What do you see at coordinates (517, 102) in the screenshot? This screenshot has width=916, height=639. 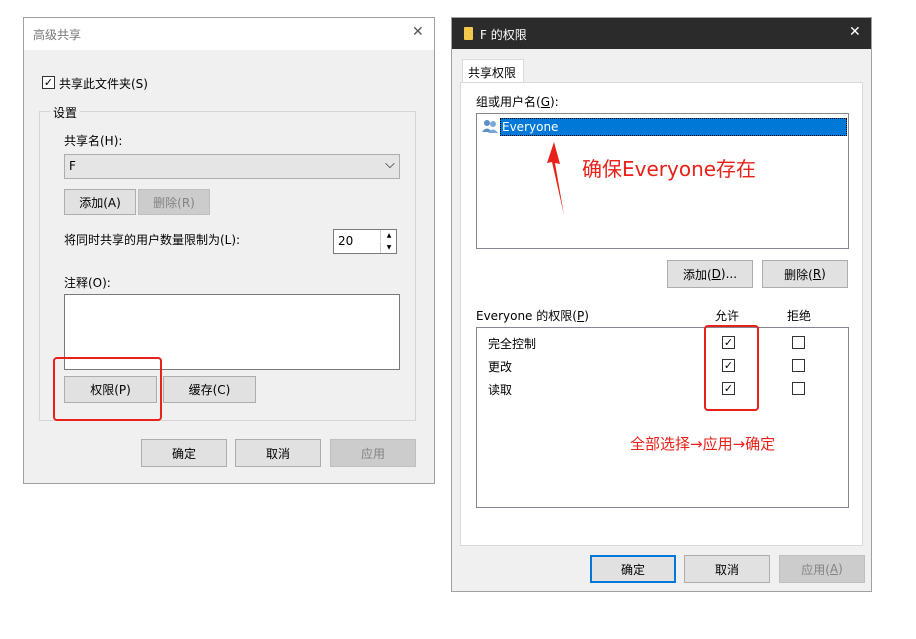 I see `group-users-label: 组或用户名(G):` at bounding box center [517, 102].